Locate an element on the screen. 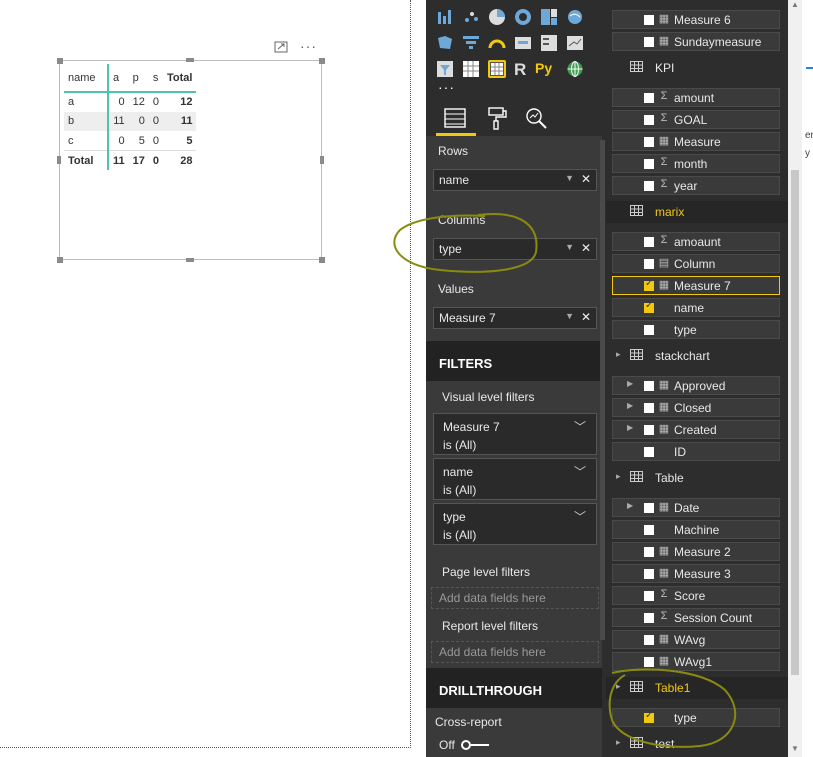  field-created: ▶ ▦ Created is located at coordinates (696, 429).